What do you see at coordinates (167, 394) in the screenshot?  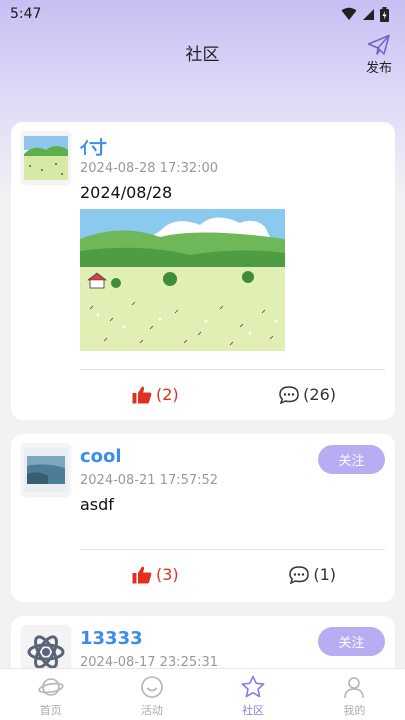 I see `like-count: (2)` at bounding box center [167, 394].